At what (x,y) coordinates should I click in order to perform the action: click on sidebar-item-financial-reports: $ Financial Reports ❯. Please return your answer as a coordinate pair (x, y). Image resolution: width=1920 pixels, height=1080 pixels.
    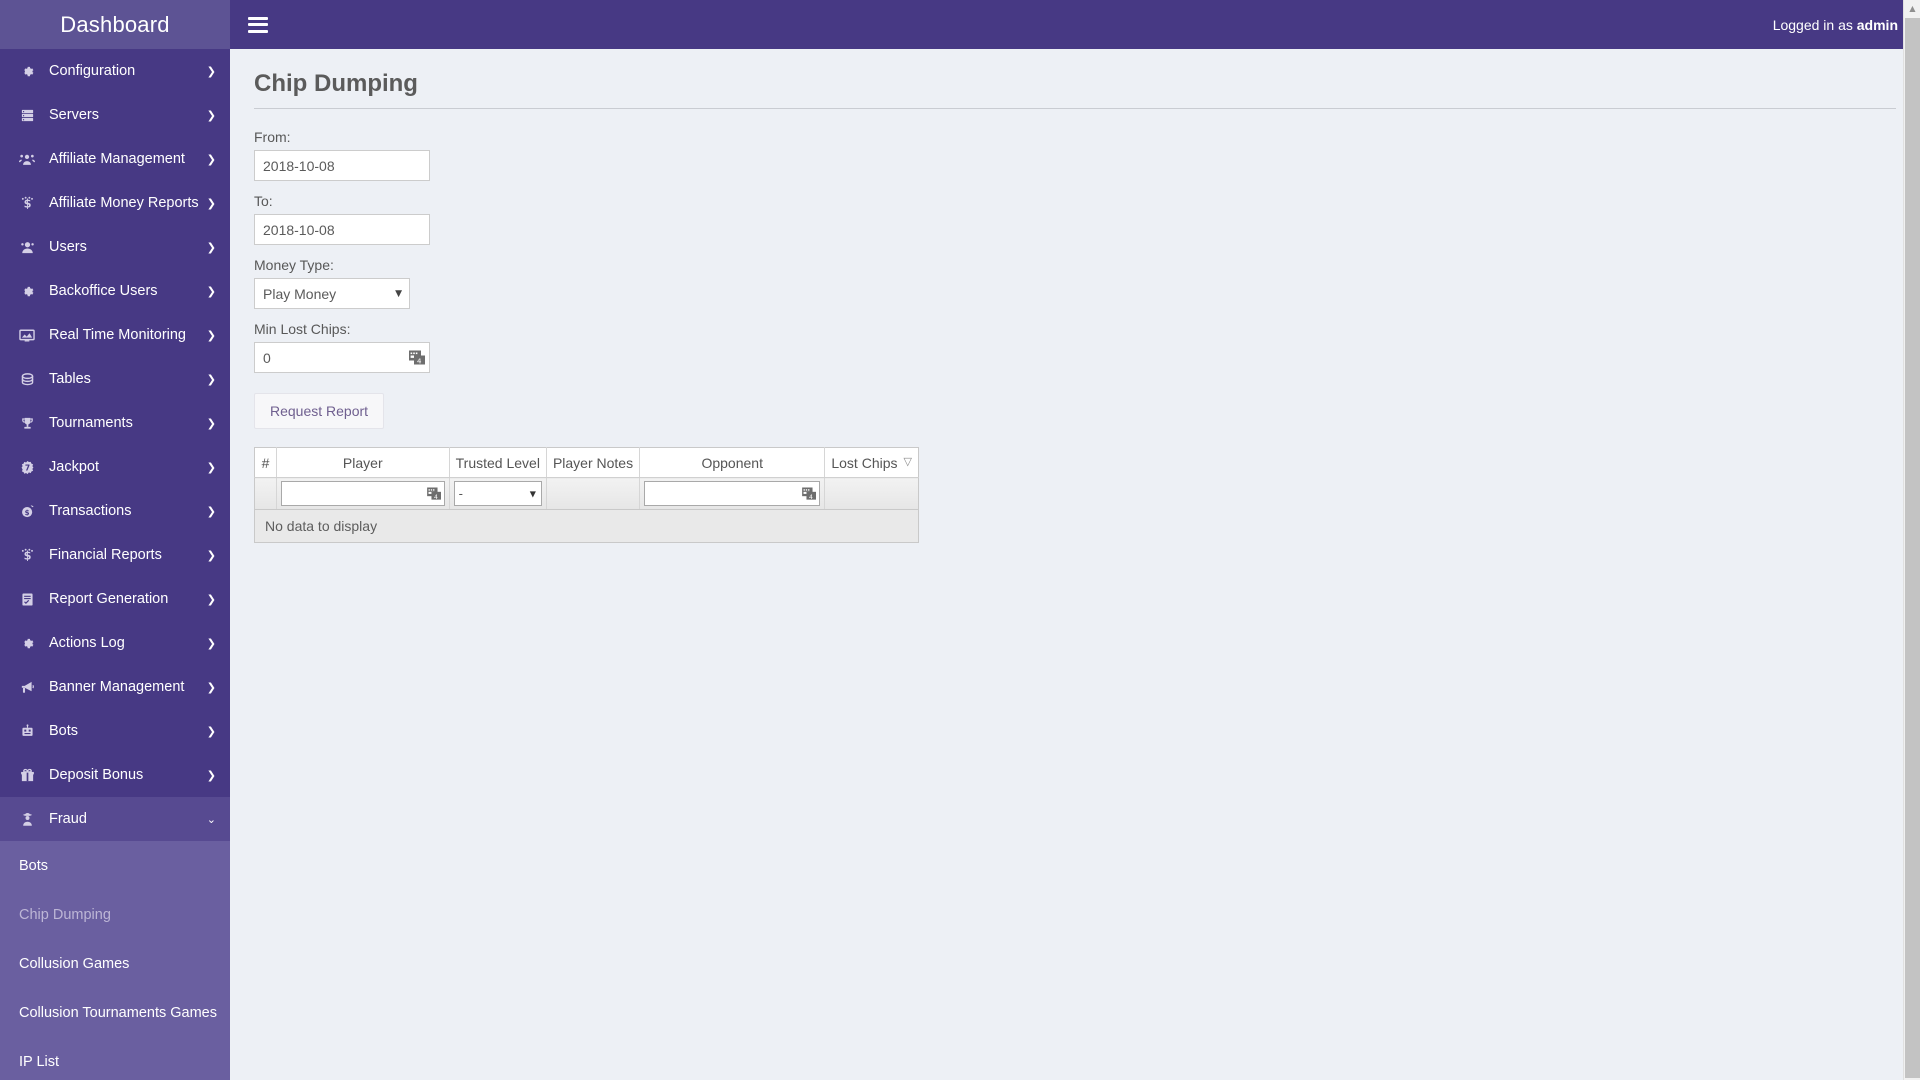
    Looking at the image, I should click on (115, 555).